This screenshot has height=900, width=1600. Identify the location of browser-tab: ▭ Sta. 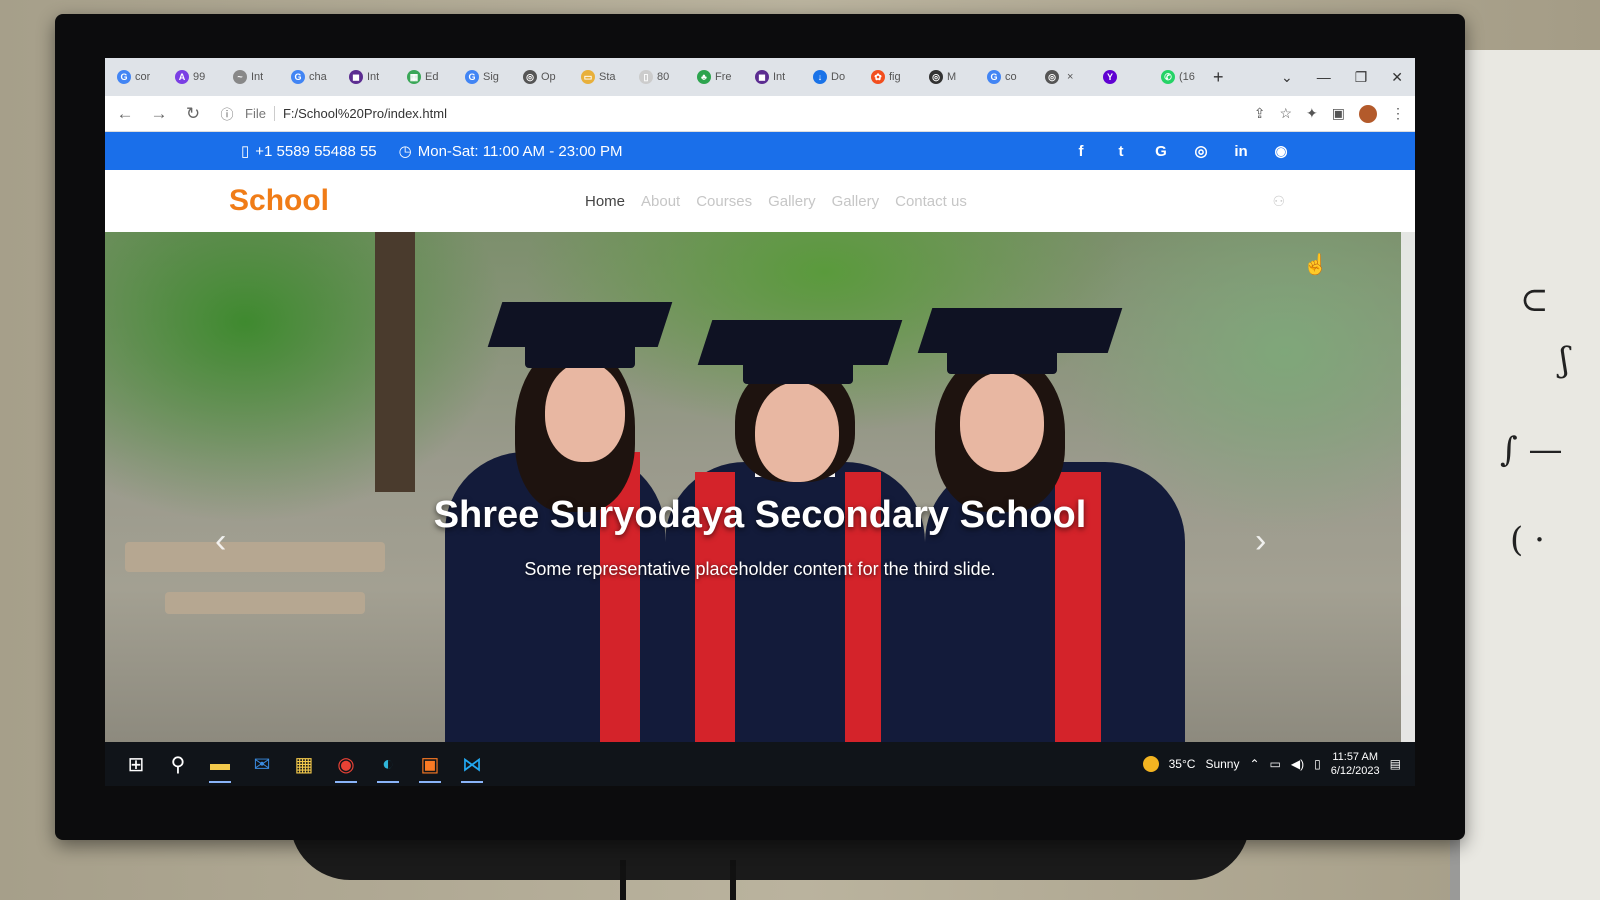
(601, 77).